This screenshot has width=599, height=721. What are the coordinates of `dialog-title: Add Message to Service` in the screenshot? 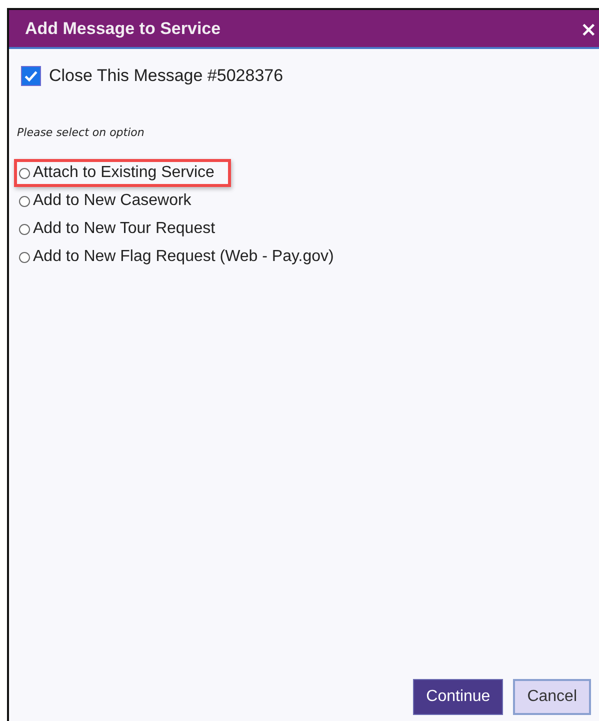 It's located at (123, 28).